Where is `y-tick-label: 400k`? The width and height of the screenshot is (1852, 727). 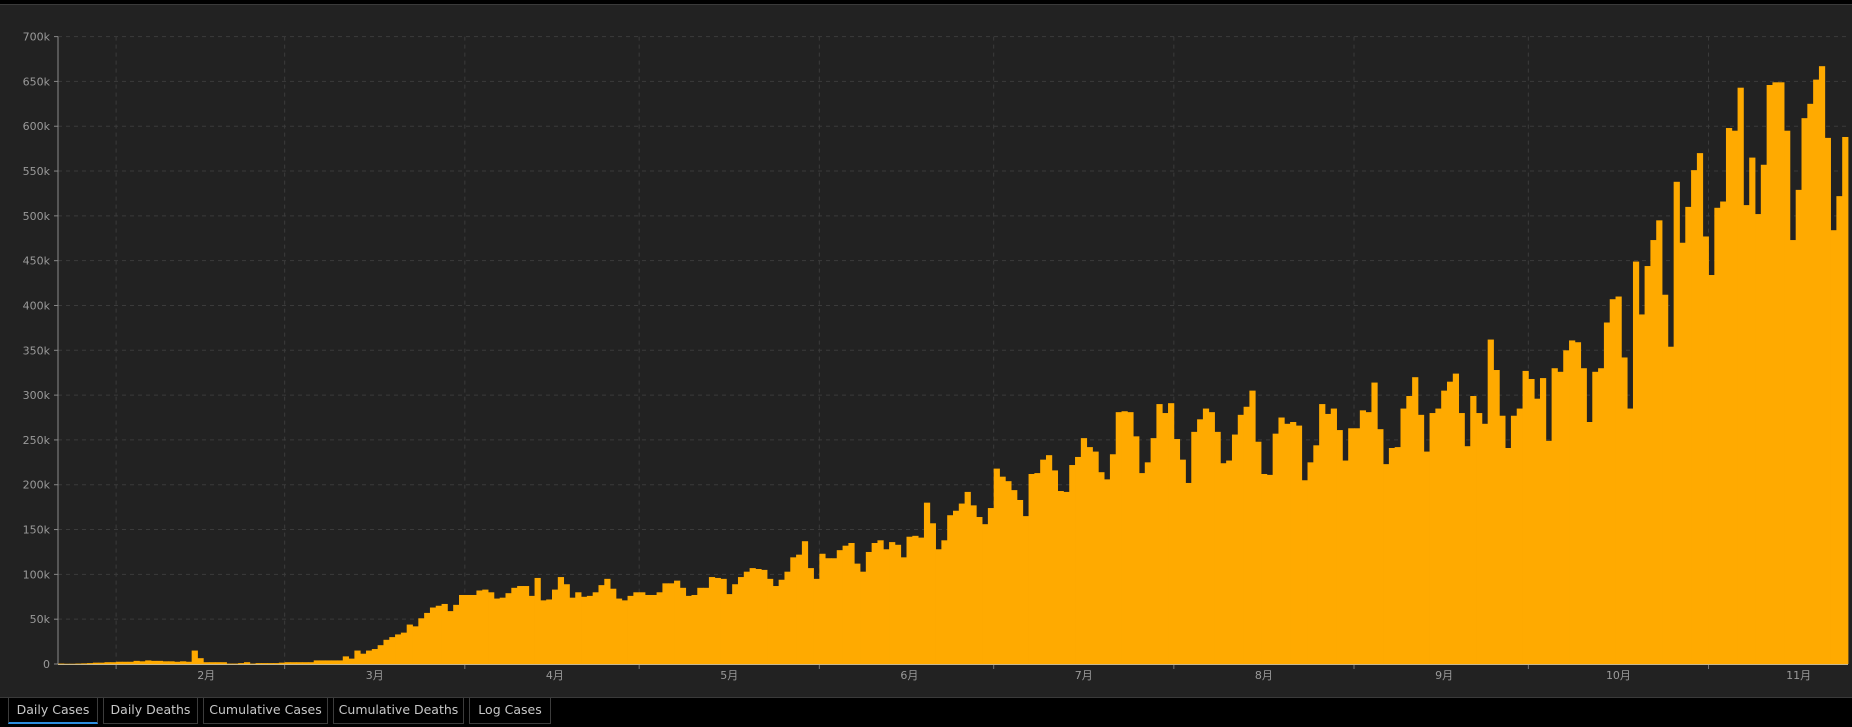
y-tick-label: 400k is located at coordinates (37, 305).